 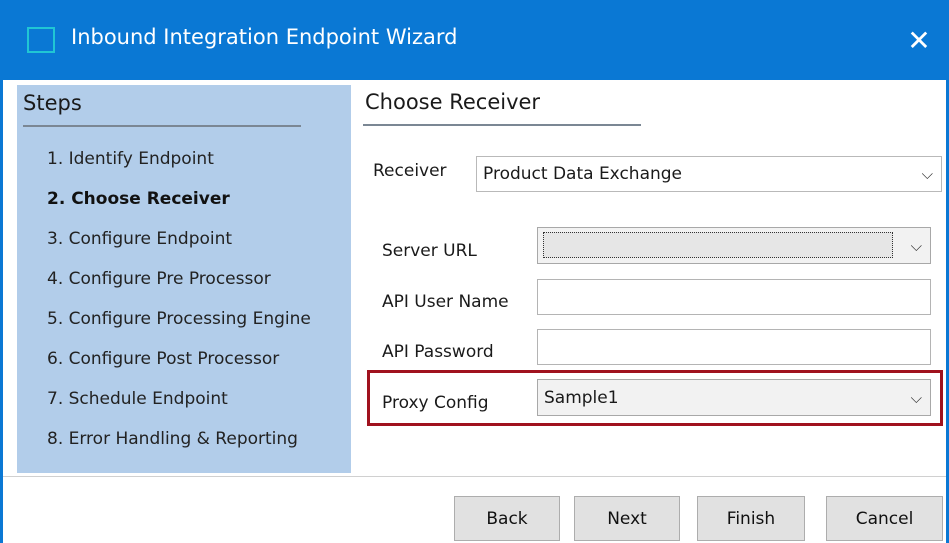 What do you see at coordinates (179, 319) in the screenshot?
I see `step-item-configure-processing-engine: 5. Configure Processing Engine` at bounding box center [179, 319].